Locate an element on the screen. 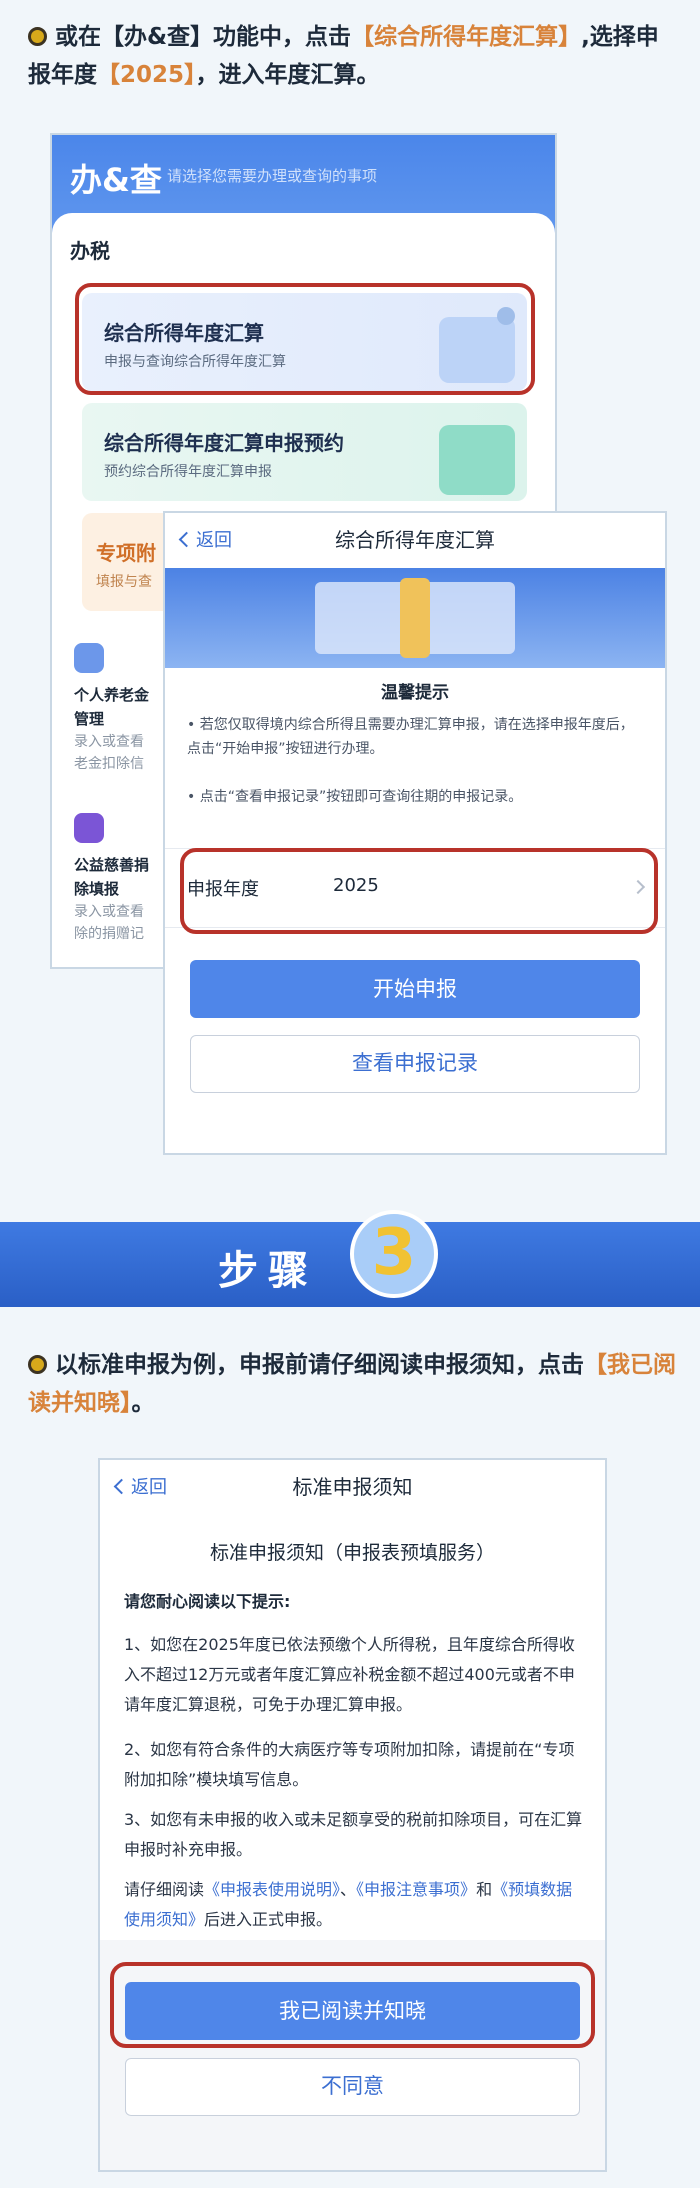  step-label: 步骤 is located at coordinates (268, 1271).